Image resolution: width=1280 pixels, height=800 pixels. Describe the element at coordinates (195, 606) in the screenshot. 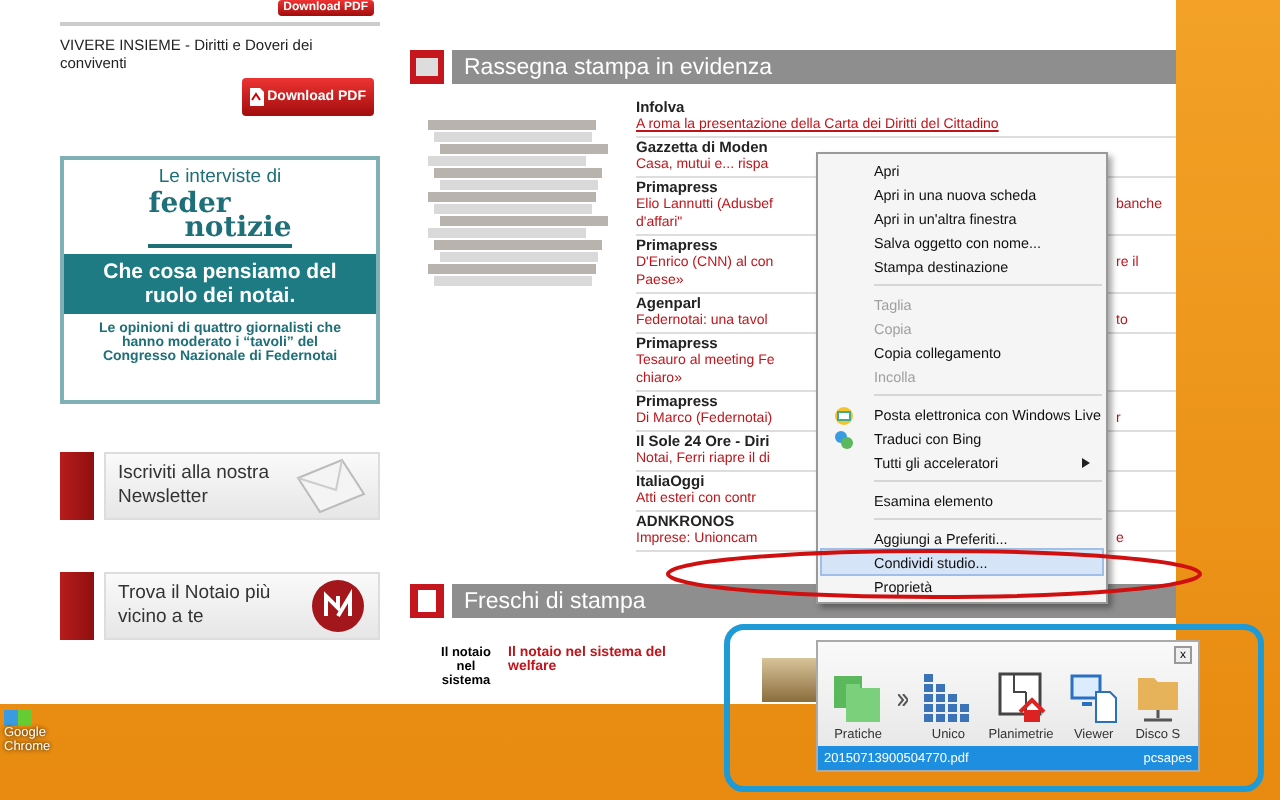

I see `promo-text: Trova il Notaio più vicino a te` at that location.